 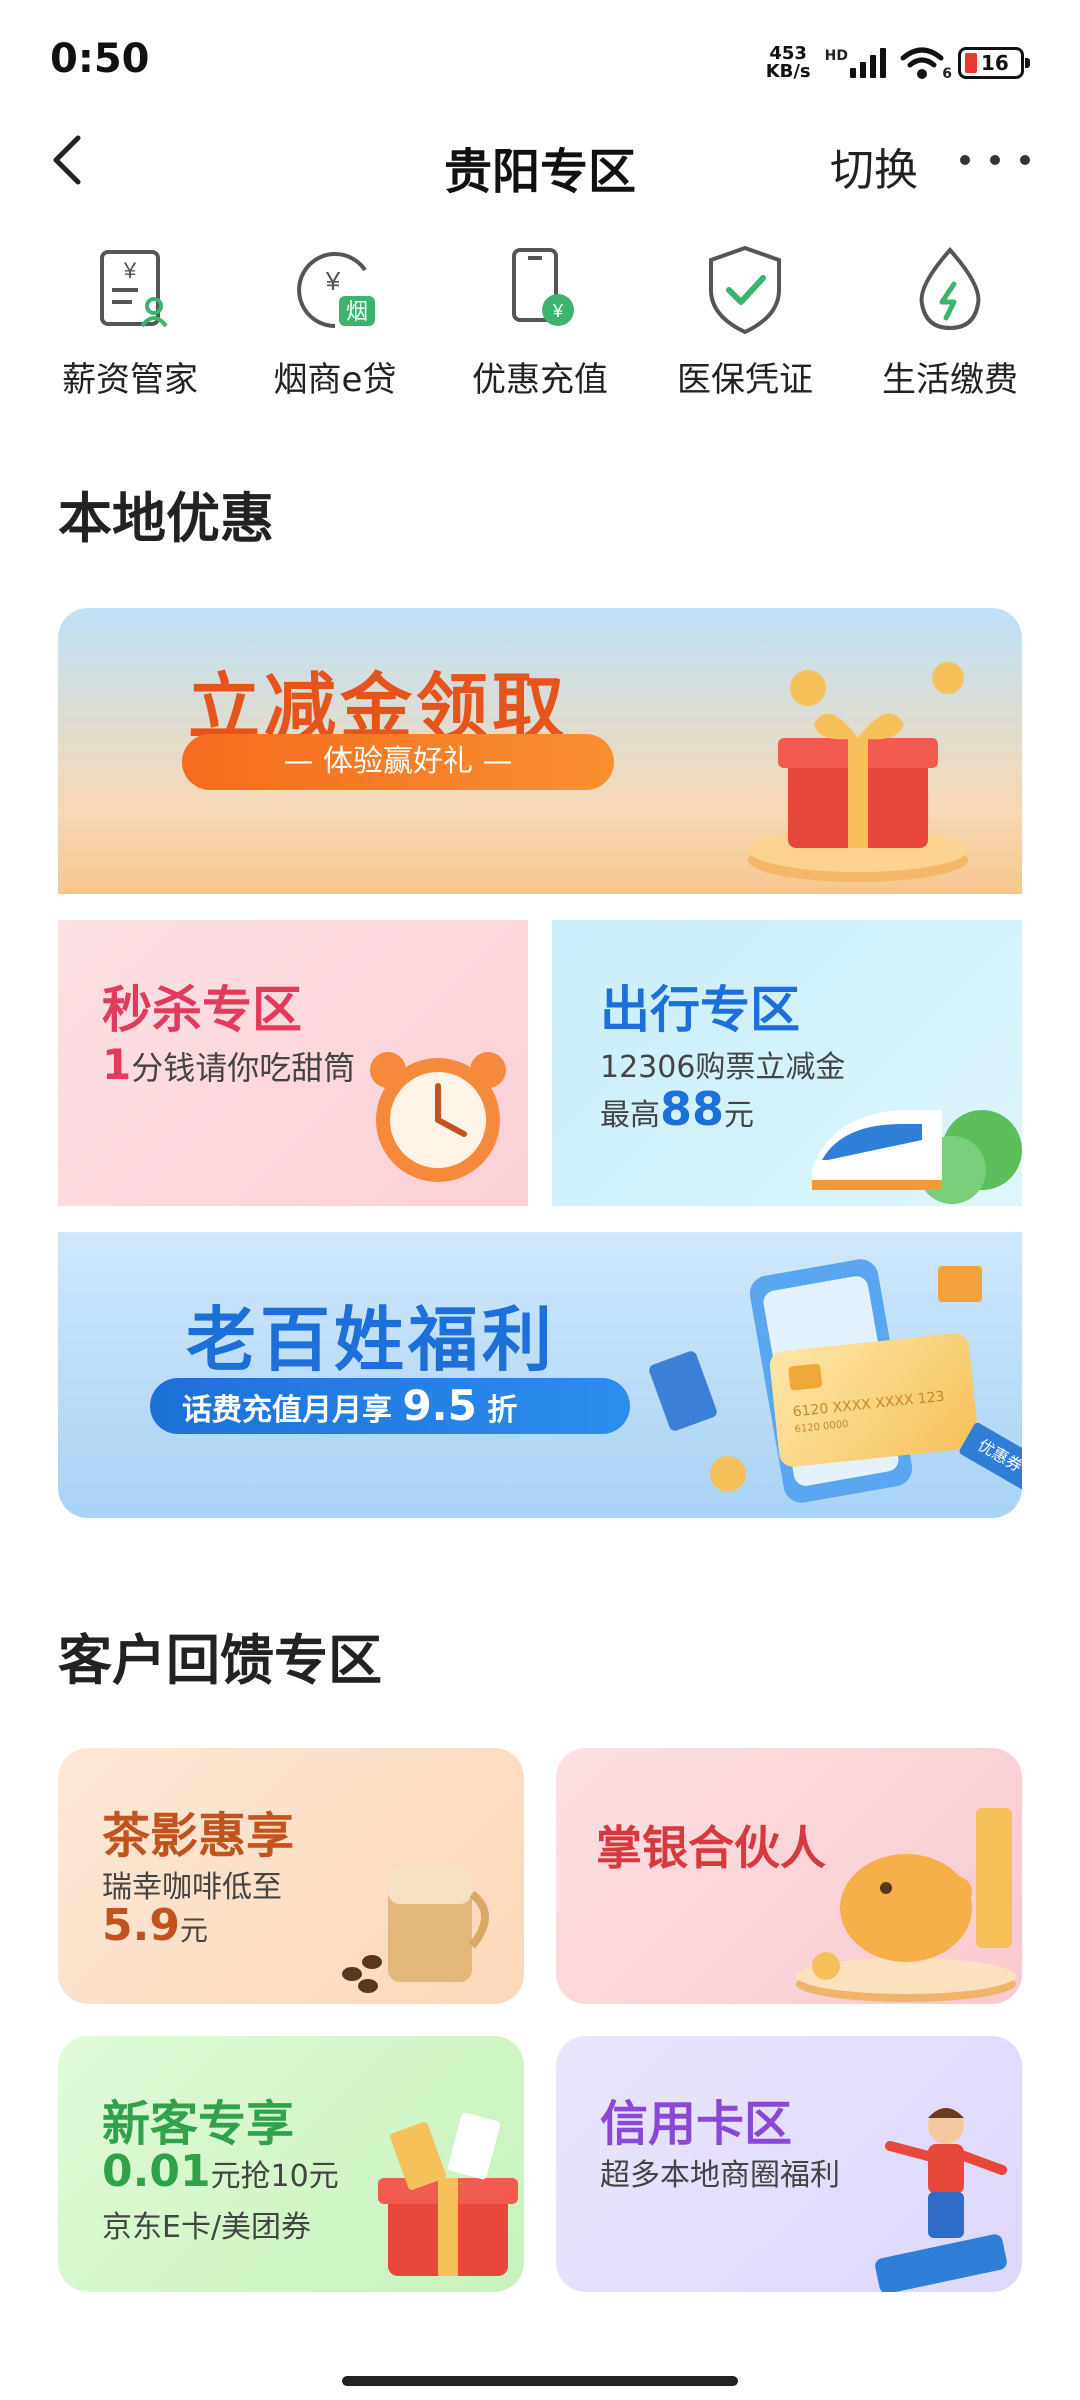 What do you see at coordinates (787, 1063) in the screenshot?
I see `travel-card: 出行专区 12306购票立减金 最高88元` at bounding box center [787, 1063].